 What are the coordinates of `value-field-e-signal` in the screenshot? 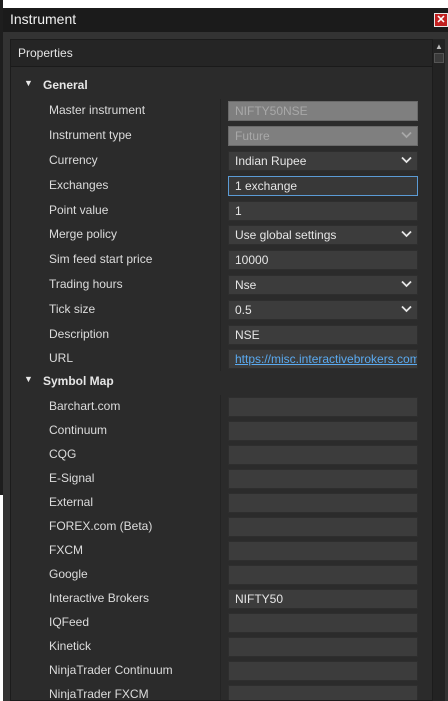 It's located at (323, 479).